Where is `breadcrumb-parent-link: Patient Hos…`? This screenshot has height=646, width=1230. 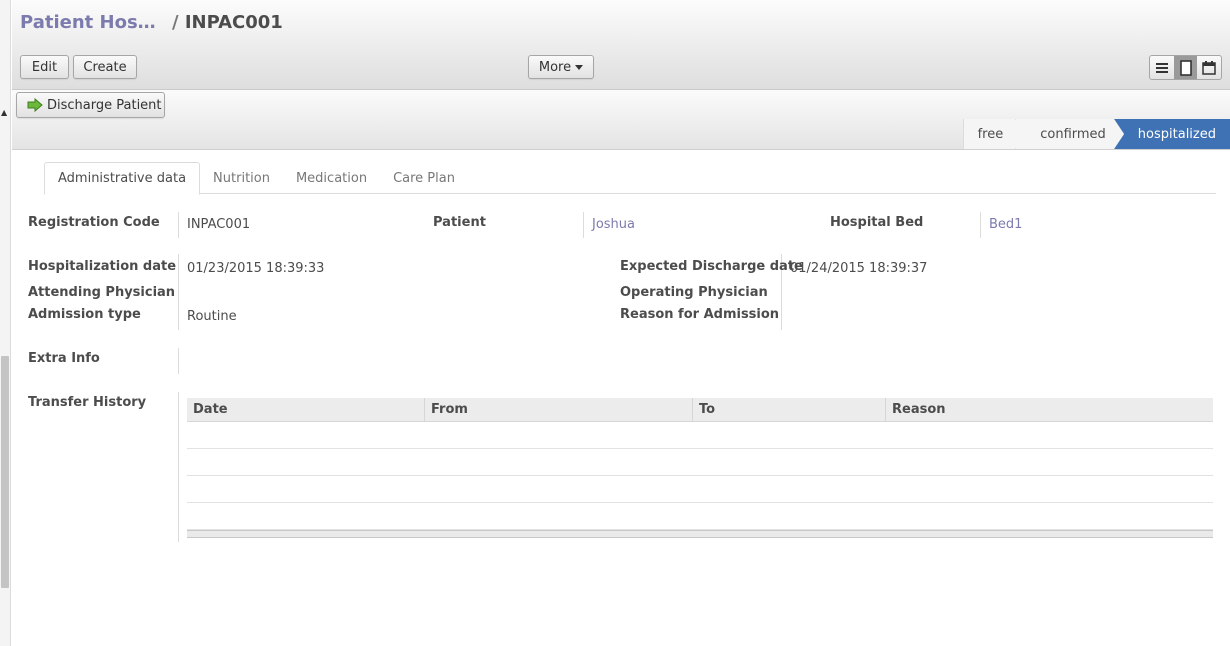 breadcrumb-parent-link: Patient Hos… is located at coordinates (88, 22).